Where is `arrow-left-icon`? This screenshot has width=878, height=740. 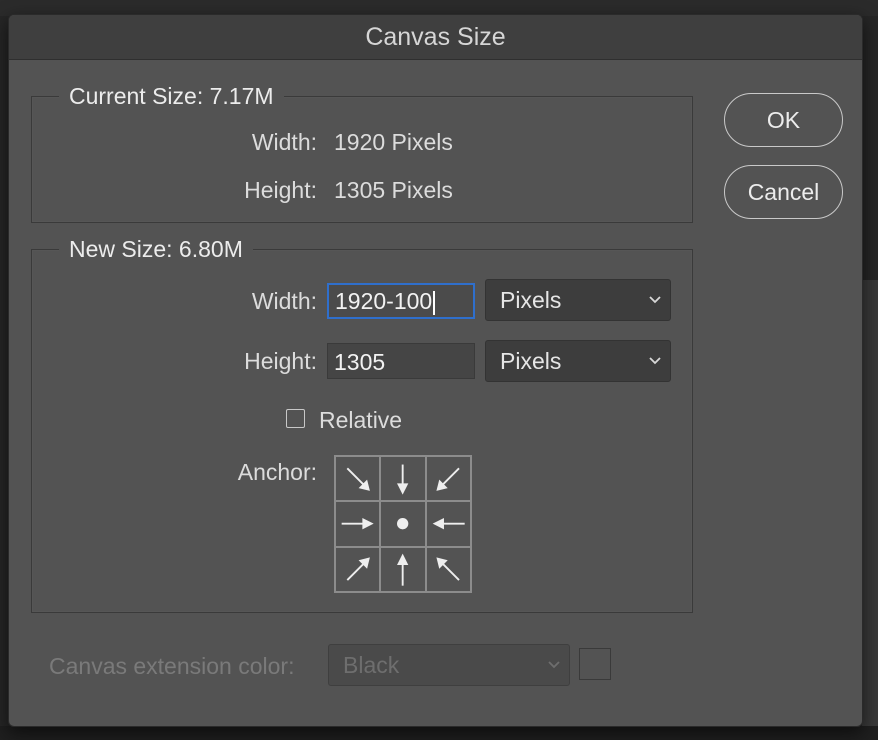
arrow-left-icon is located at coordinates (448, 524).